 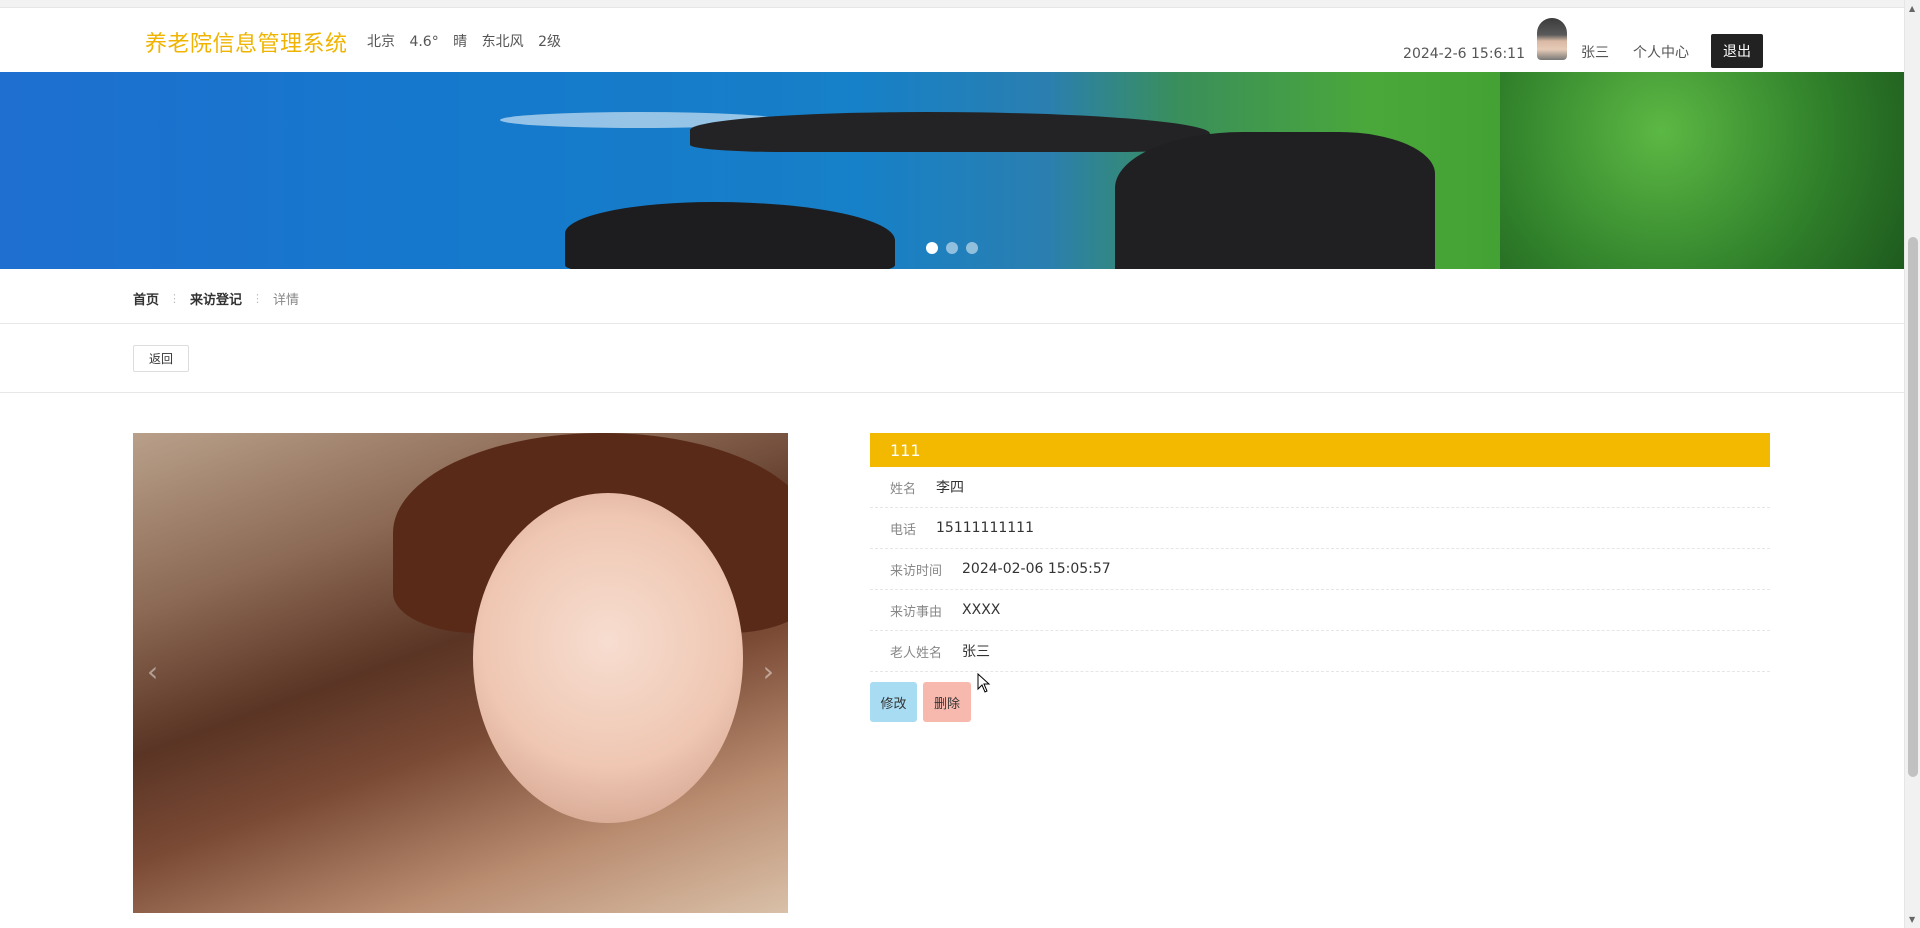 What do you see at coordinates (1320, 610) in the screenshot?
I see `detail-row-visit-reason: 来访事由 XXXX` at bounding box center [1320, 610].